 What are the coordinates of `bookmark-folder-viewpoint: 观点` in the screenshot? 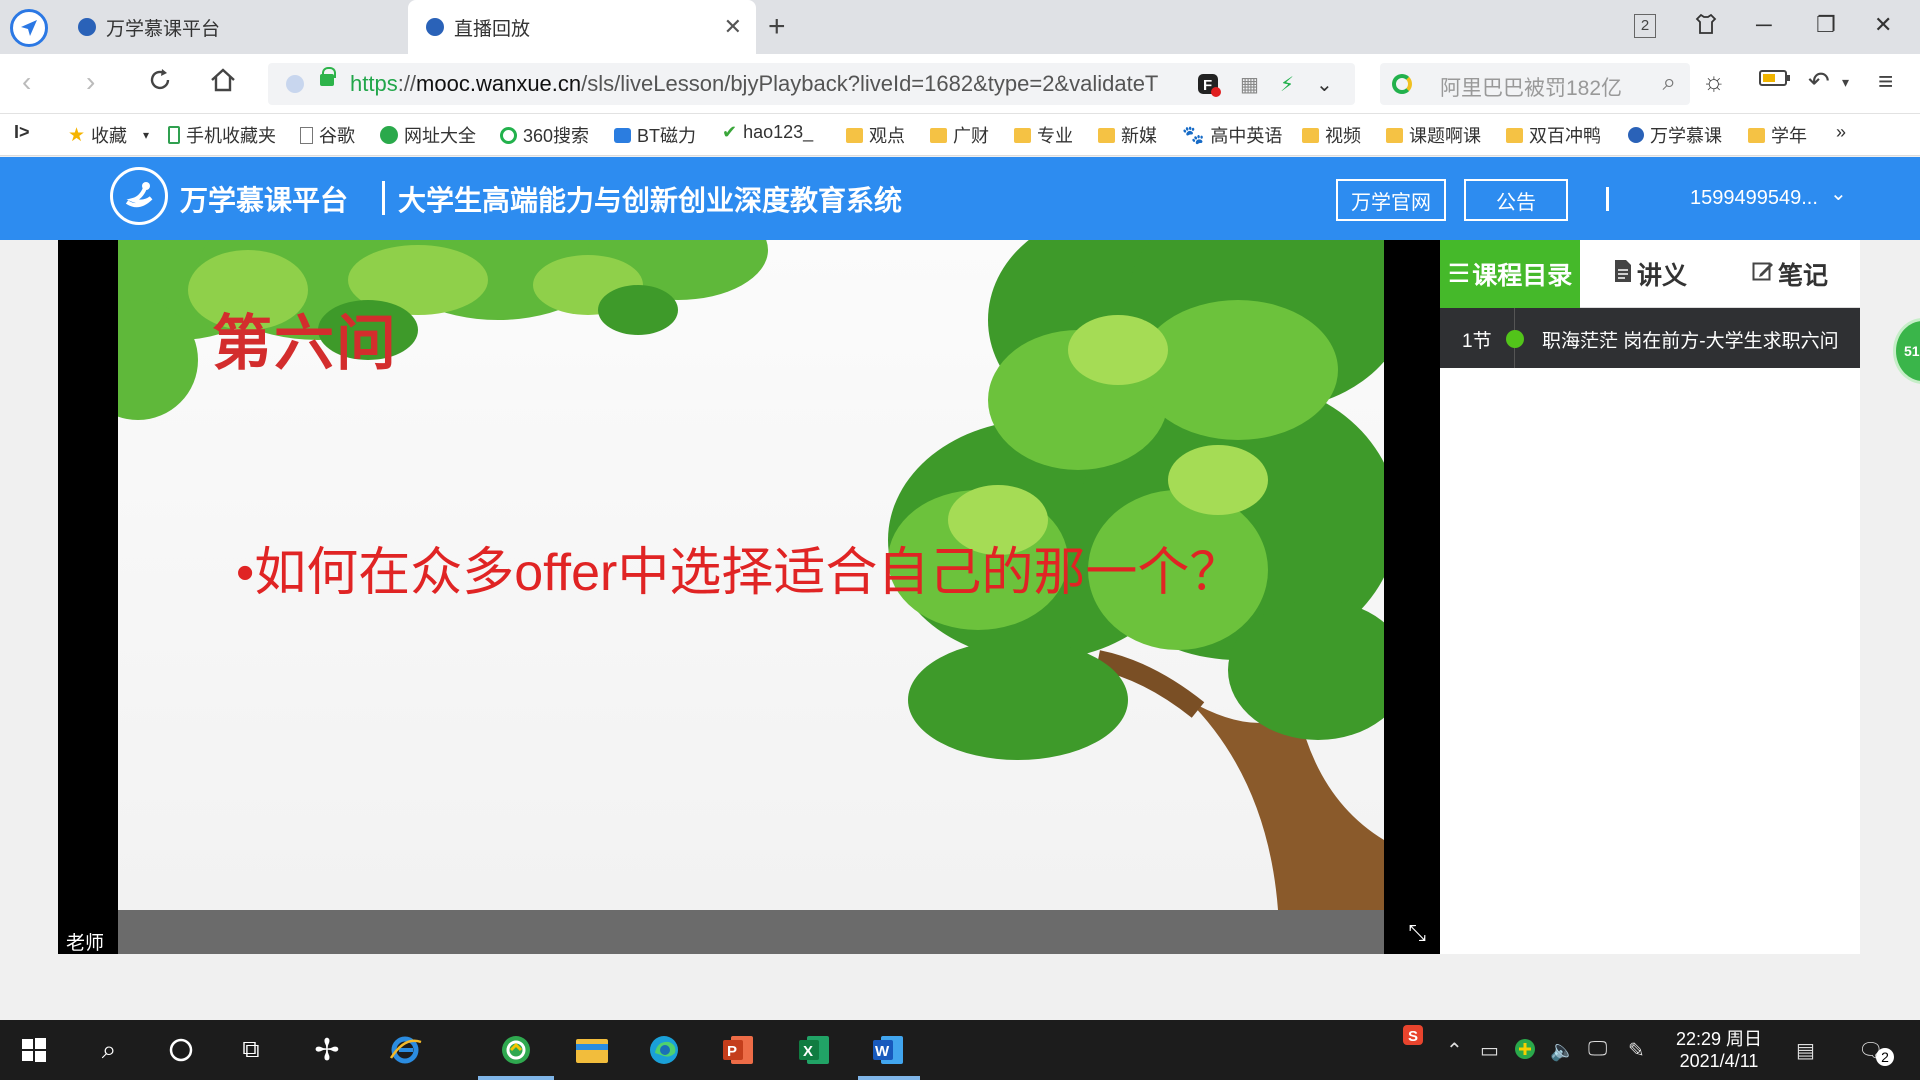 It's located at (875, 135).